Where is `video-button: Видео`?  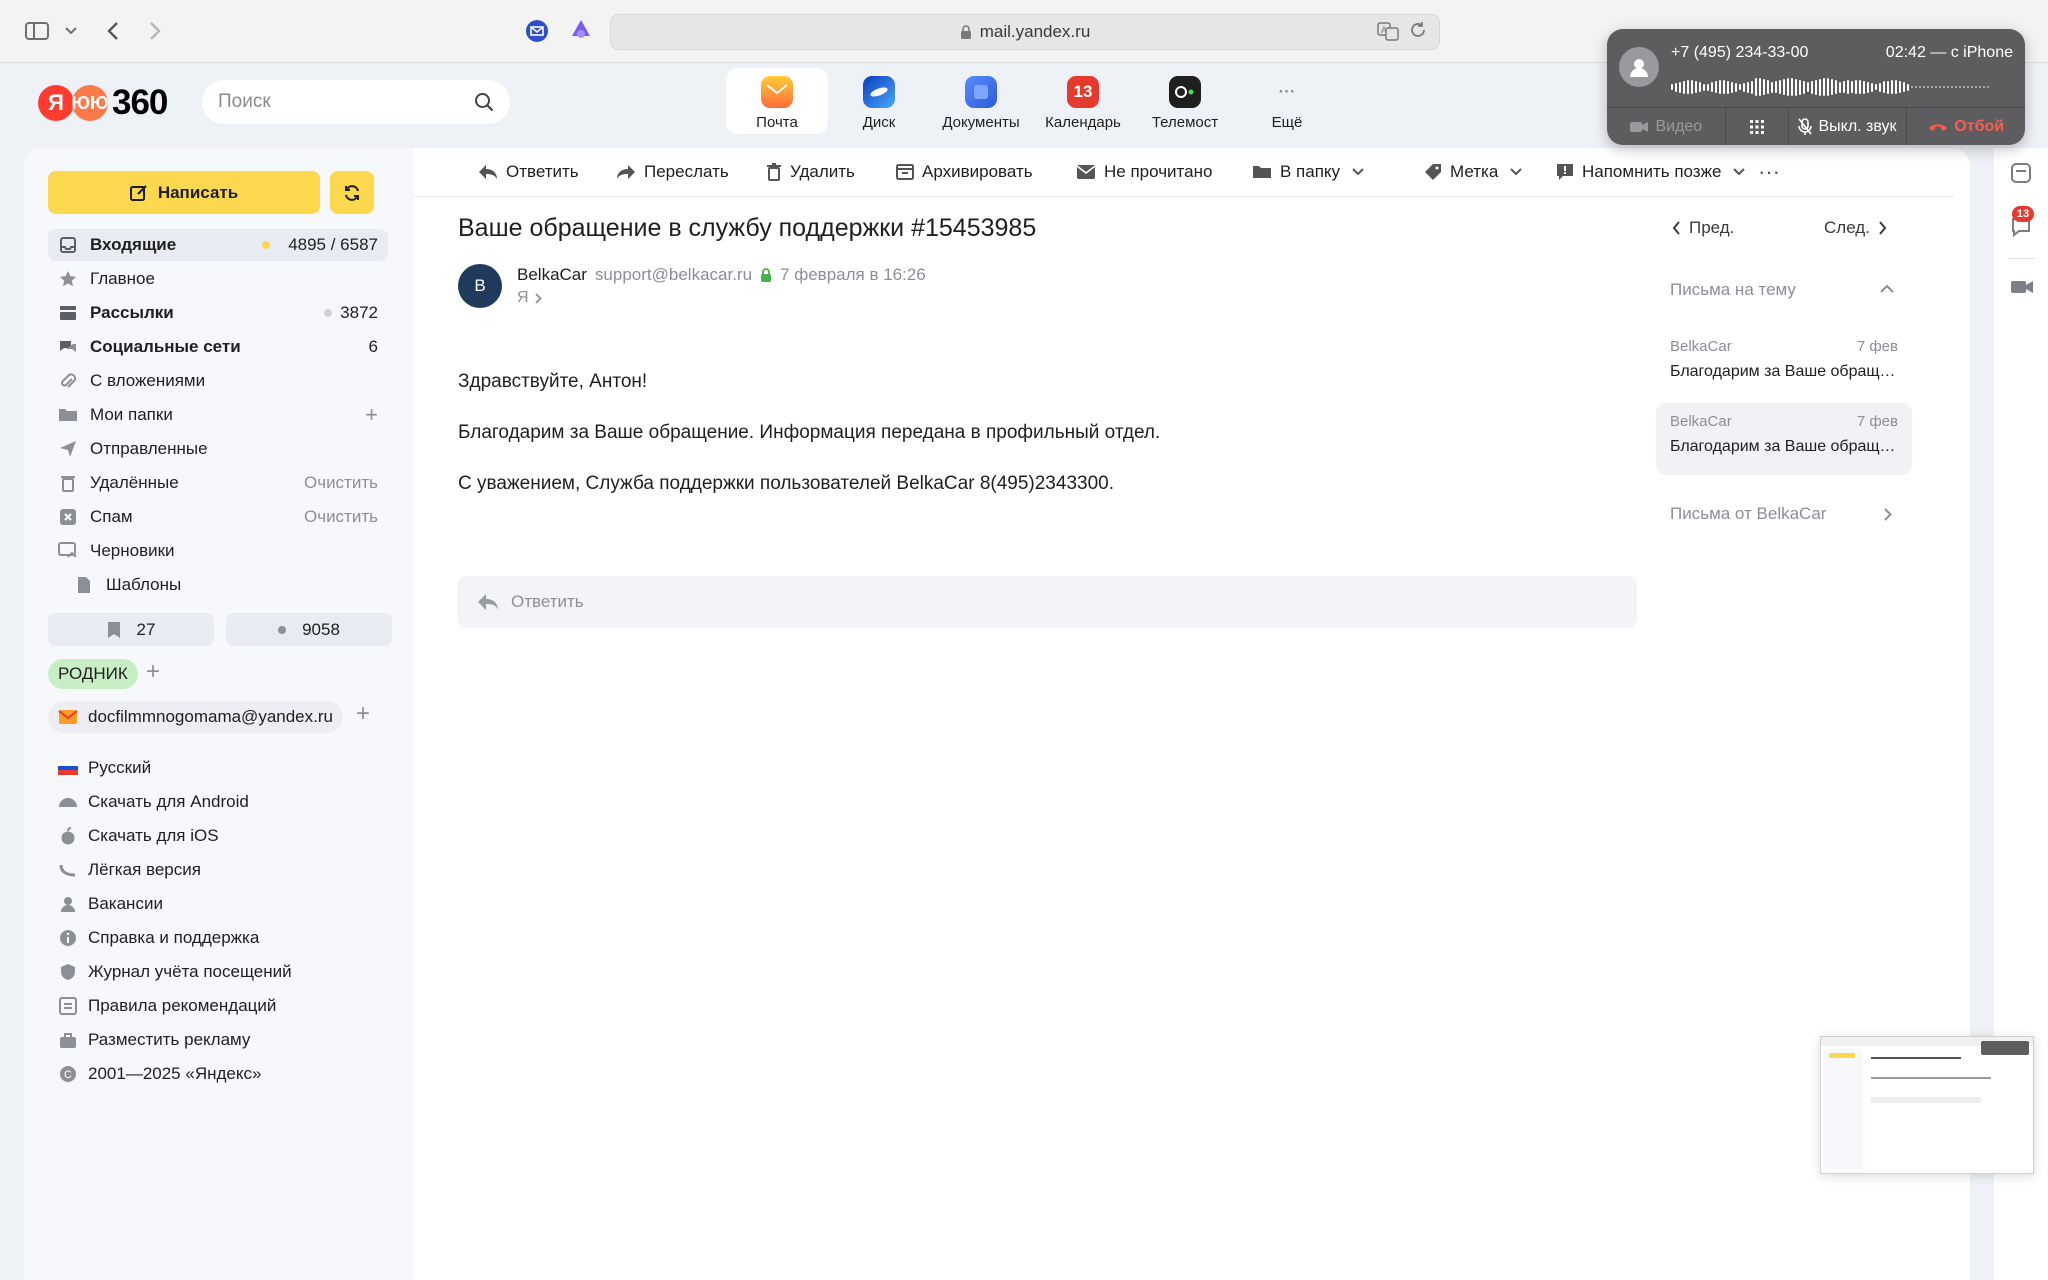 video-button: Видео is located at coordinates (1666, 126).